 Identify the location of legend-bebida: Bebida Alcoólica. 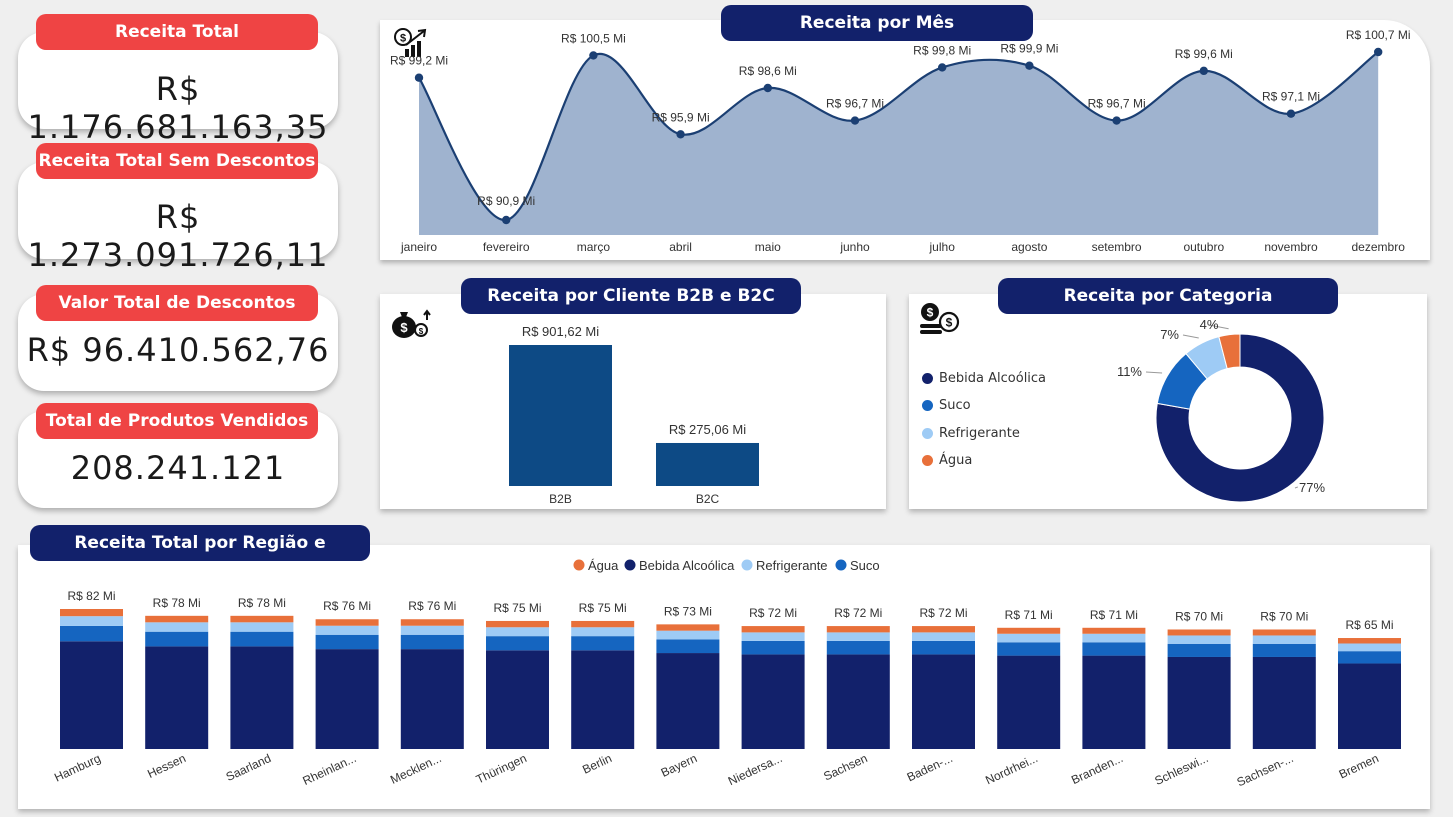
(984, 378).